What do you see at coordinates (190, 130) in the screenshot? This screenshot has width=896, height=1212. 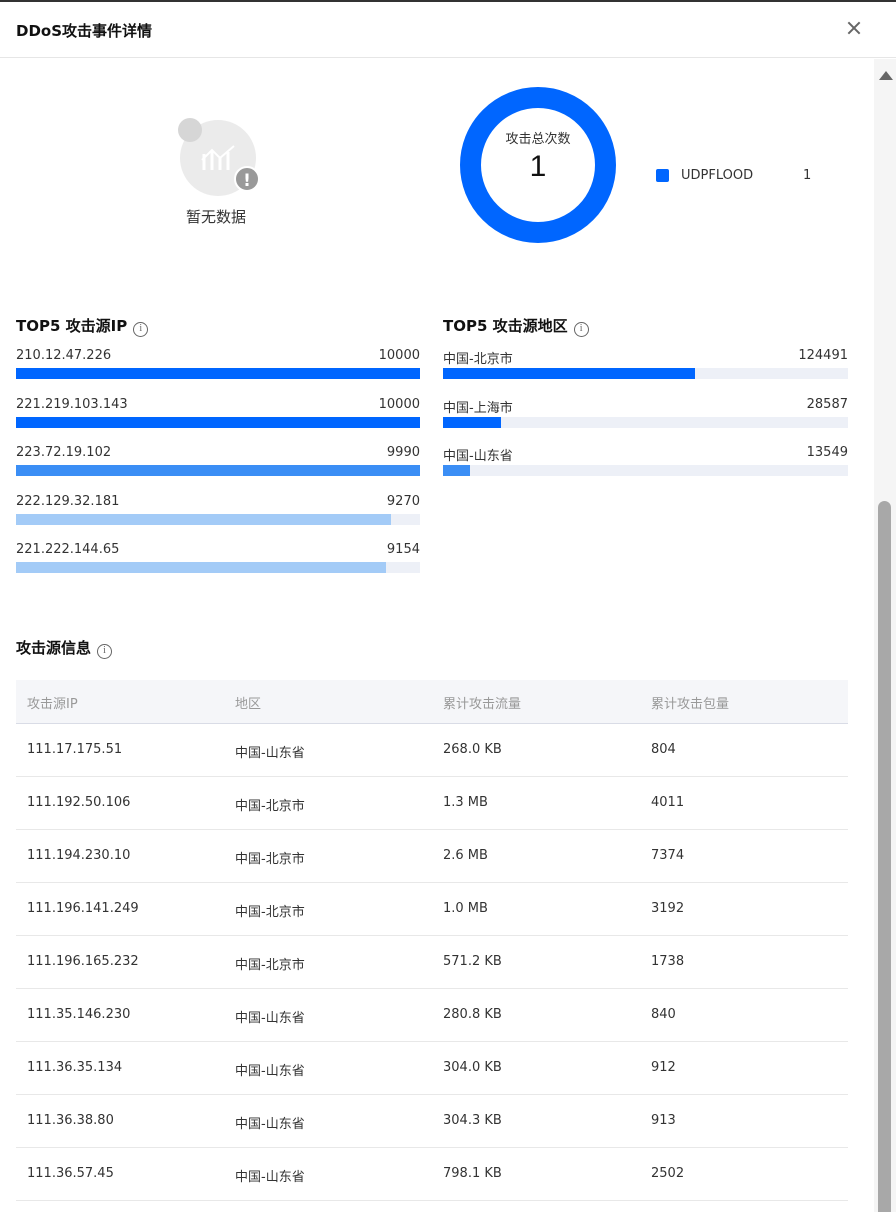 I see `empty-small-circle` at bounding box center [190, 130].